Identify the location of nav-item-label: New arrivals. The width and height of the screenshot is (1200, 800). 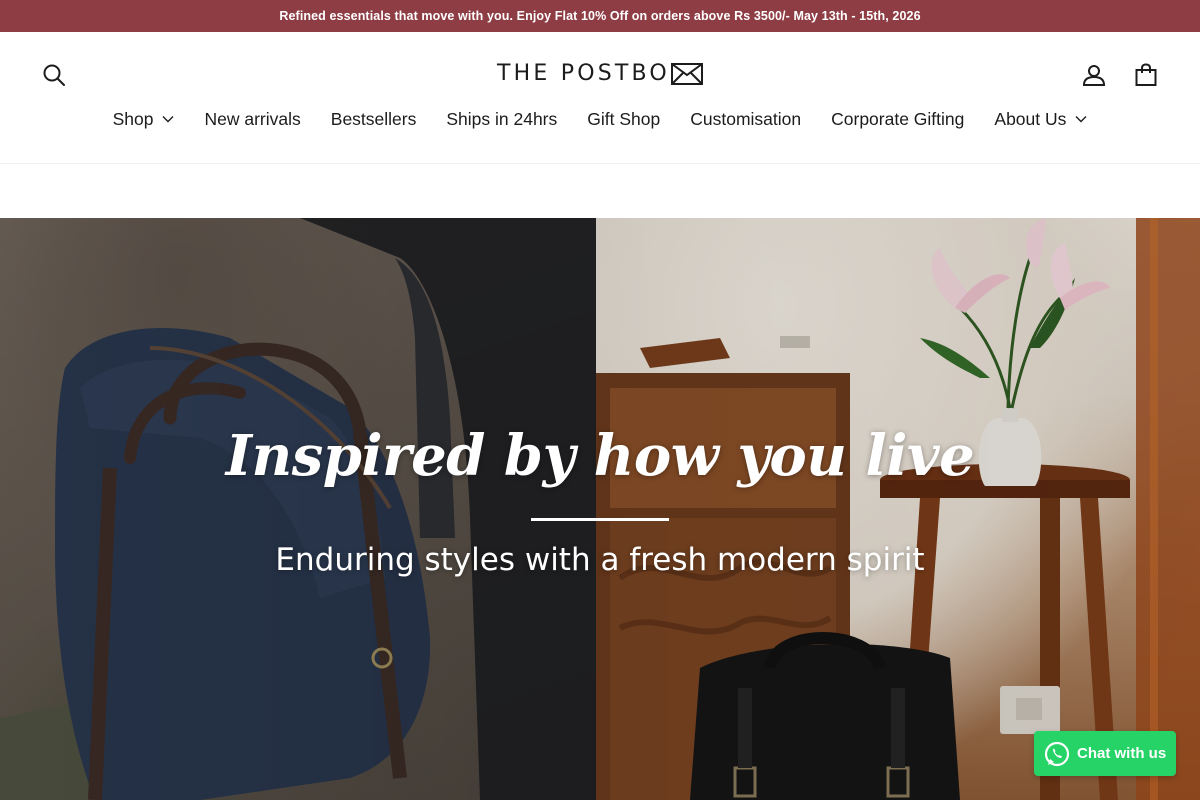
(252, 118).